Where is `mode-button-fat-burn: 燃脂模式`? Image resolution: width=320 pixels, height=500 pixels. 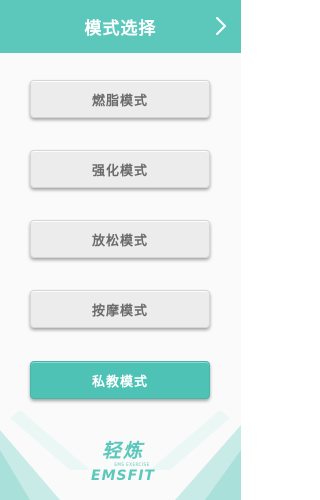
mode-button-fat-burn: 燃脂模式 is located at coordinates (120, 99).